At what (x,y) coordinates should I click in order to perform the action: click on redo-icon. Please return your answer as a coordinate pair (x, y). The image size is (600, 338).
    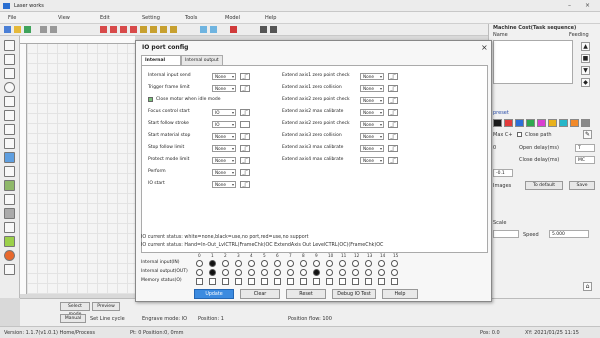
    Looking at the image, I should click on (53, 29).